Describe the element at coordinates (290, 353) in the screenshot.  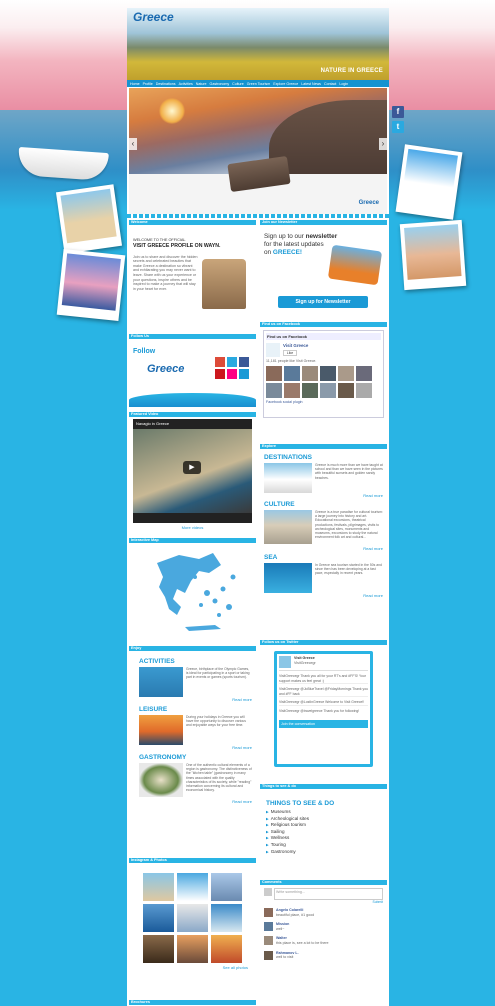
I see `fb-like-button: Like` at that location.